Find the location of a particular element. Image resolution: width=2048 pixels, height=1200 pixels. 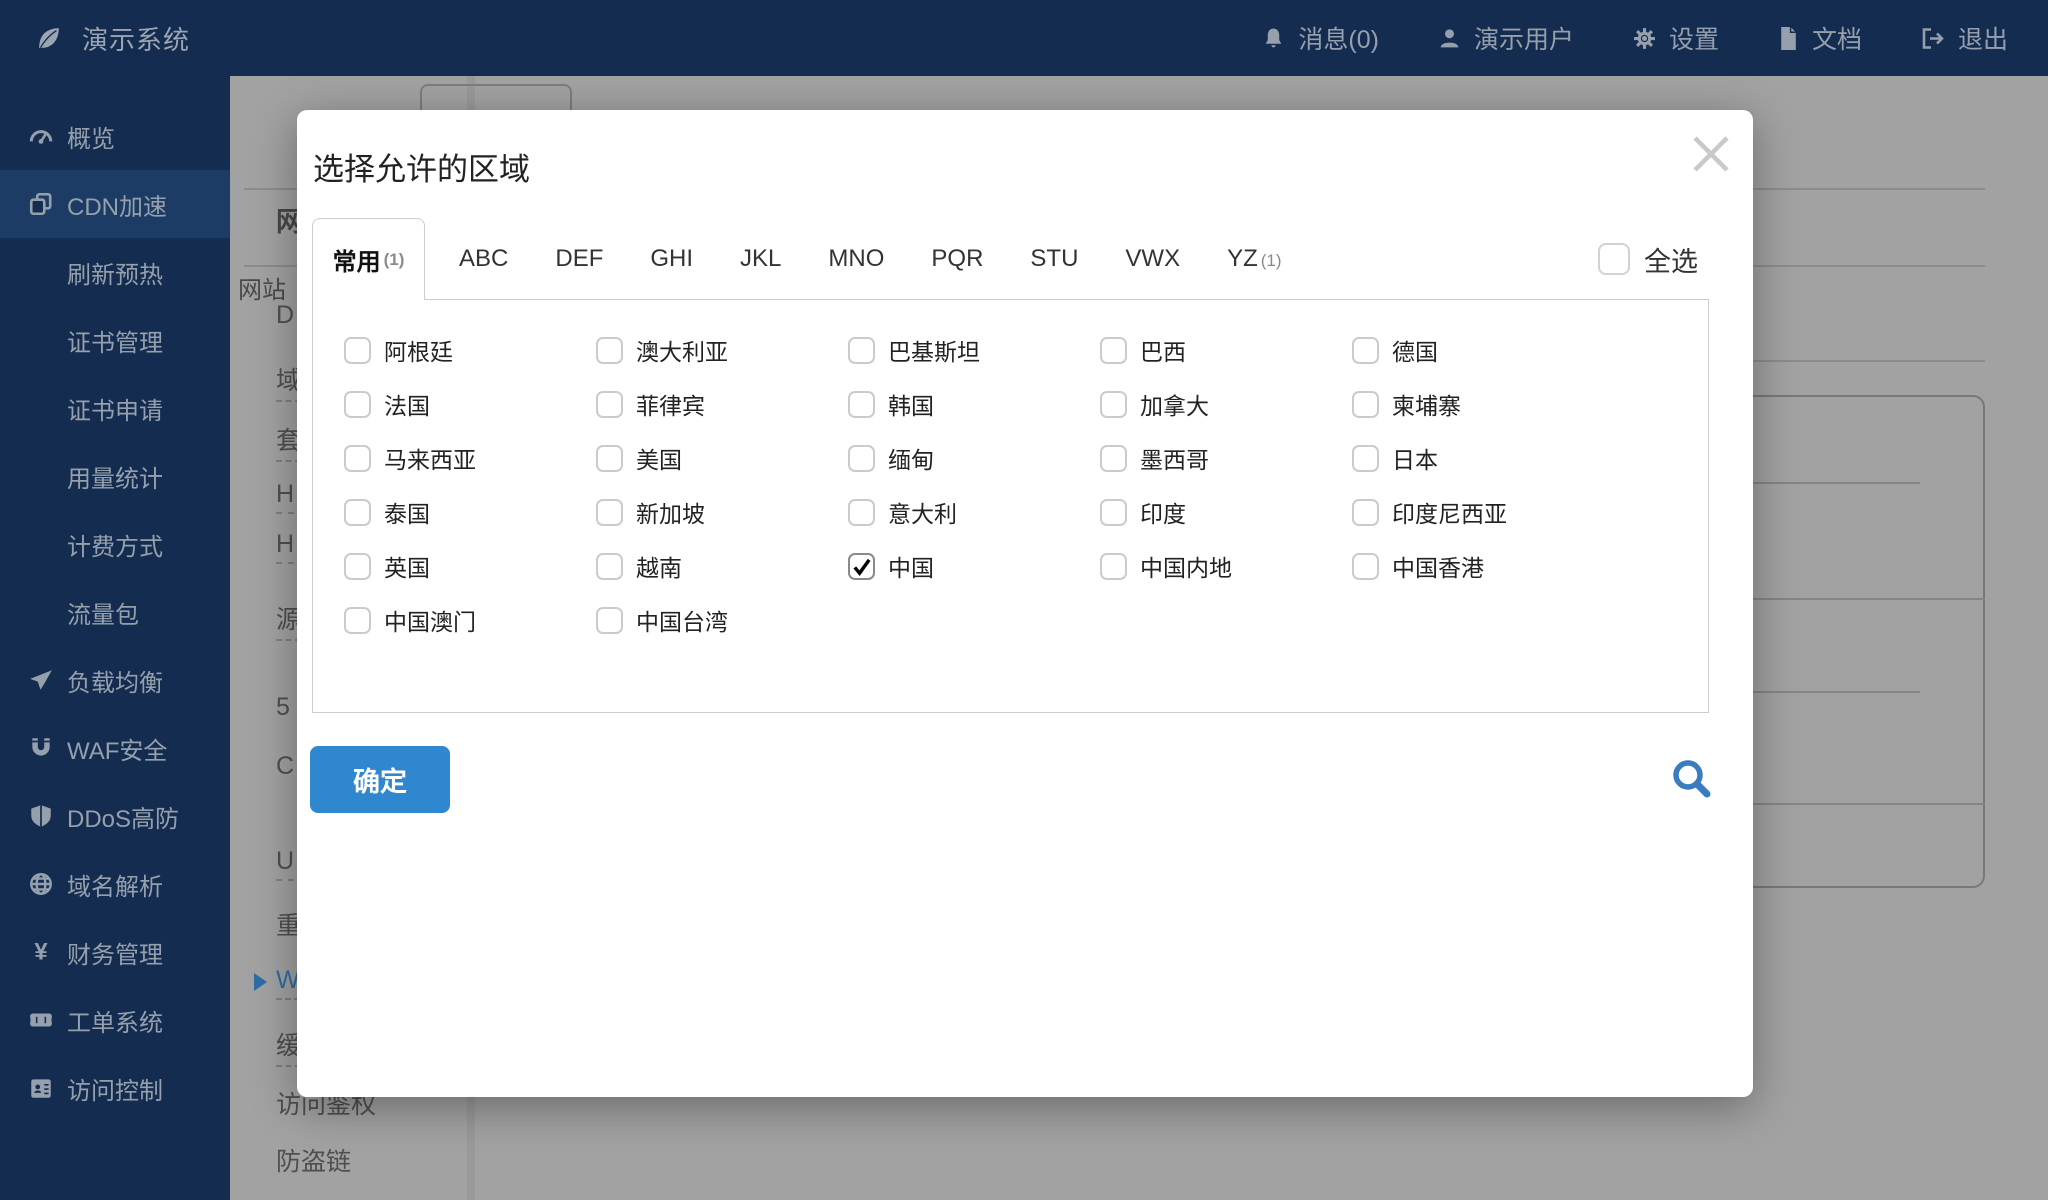

region-option-意大利: 意大利 is located at coordinates (974, 512).